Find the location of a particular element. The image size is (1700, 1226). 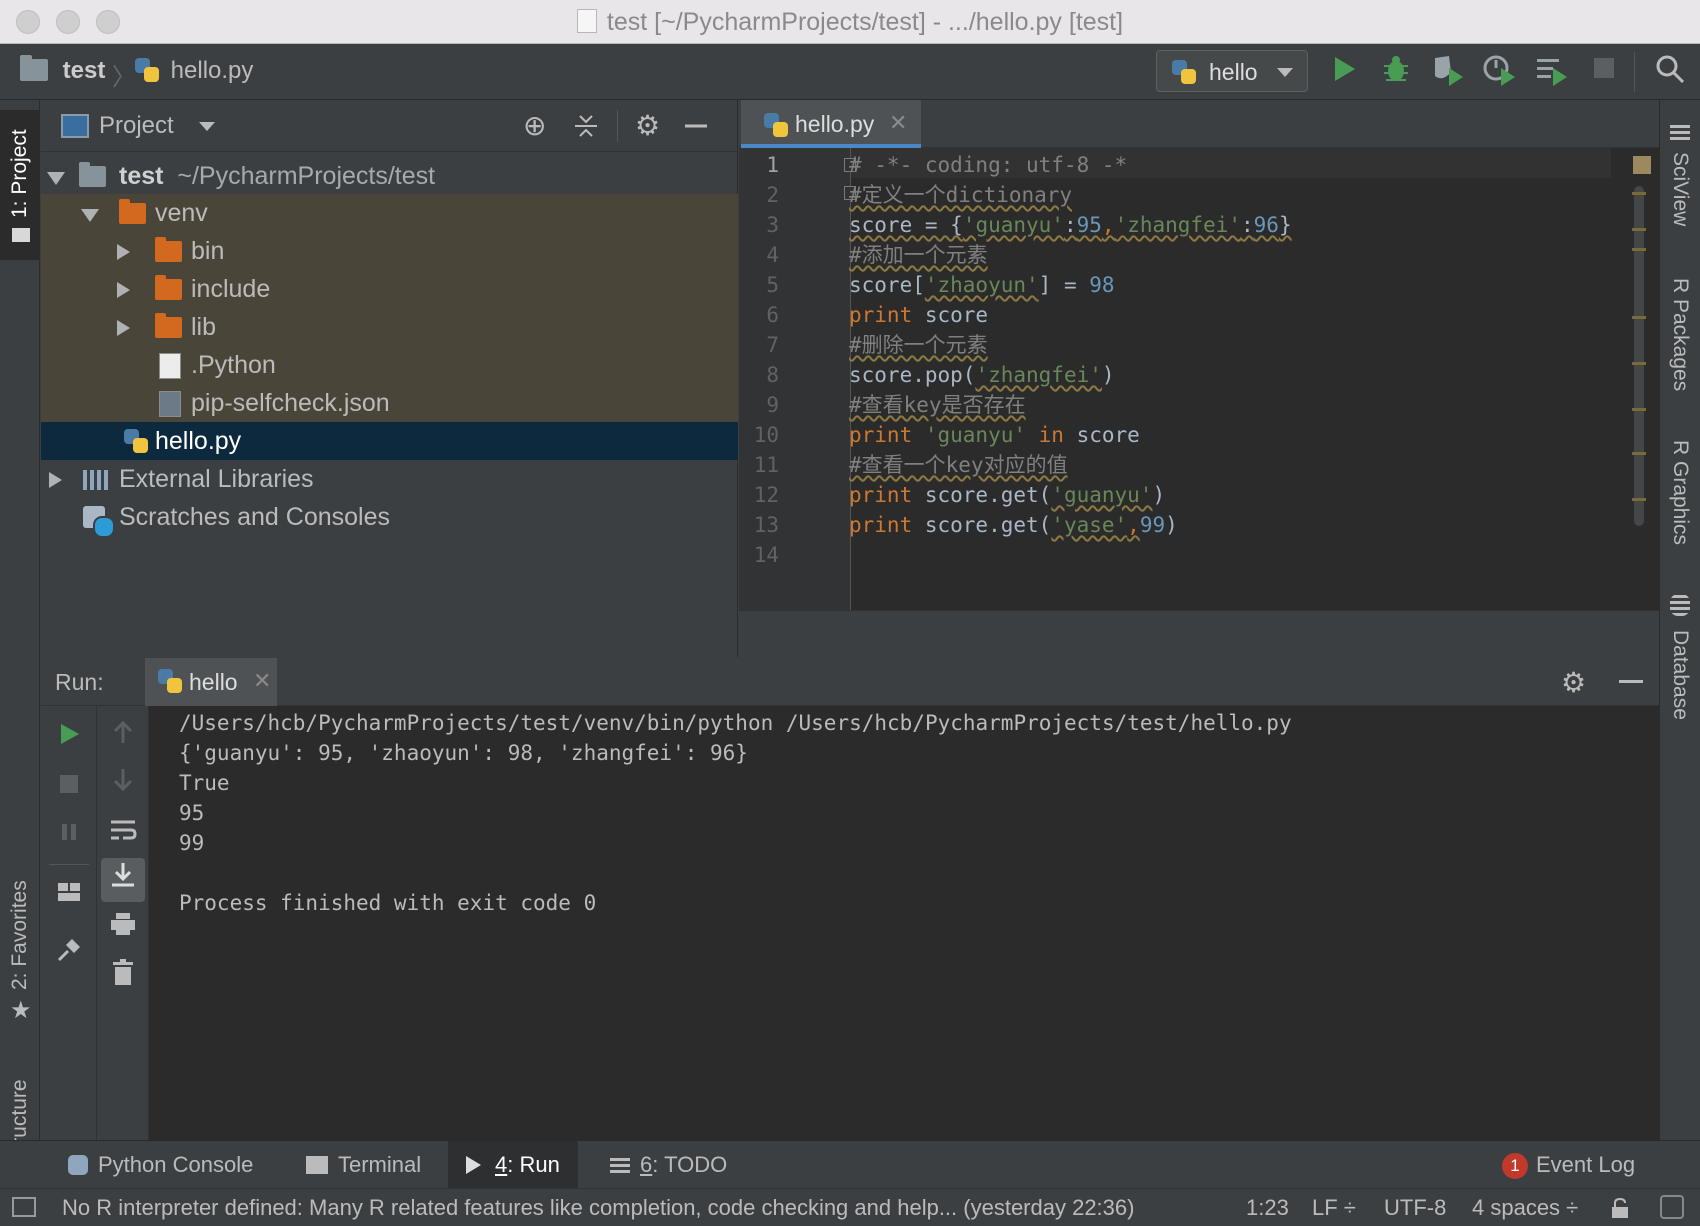

down-stack-button is located at coordinates (123, 784).